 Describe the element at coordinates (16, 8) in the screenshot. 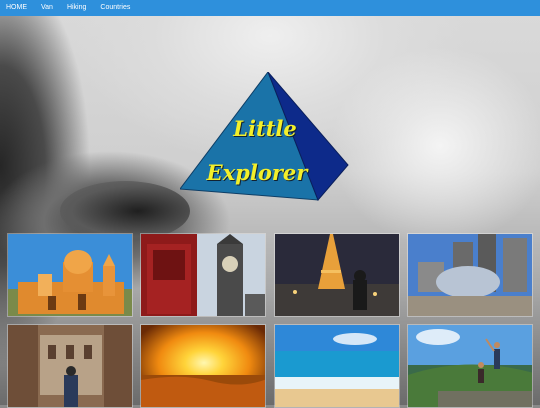

I see `nav-home-link: HOME` at that location.